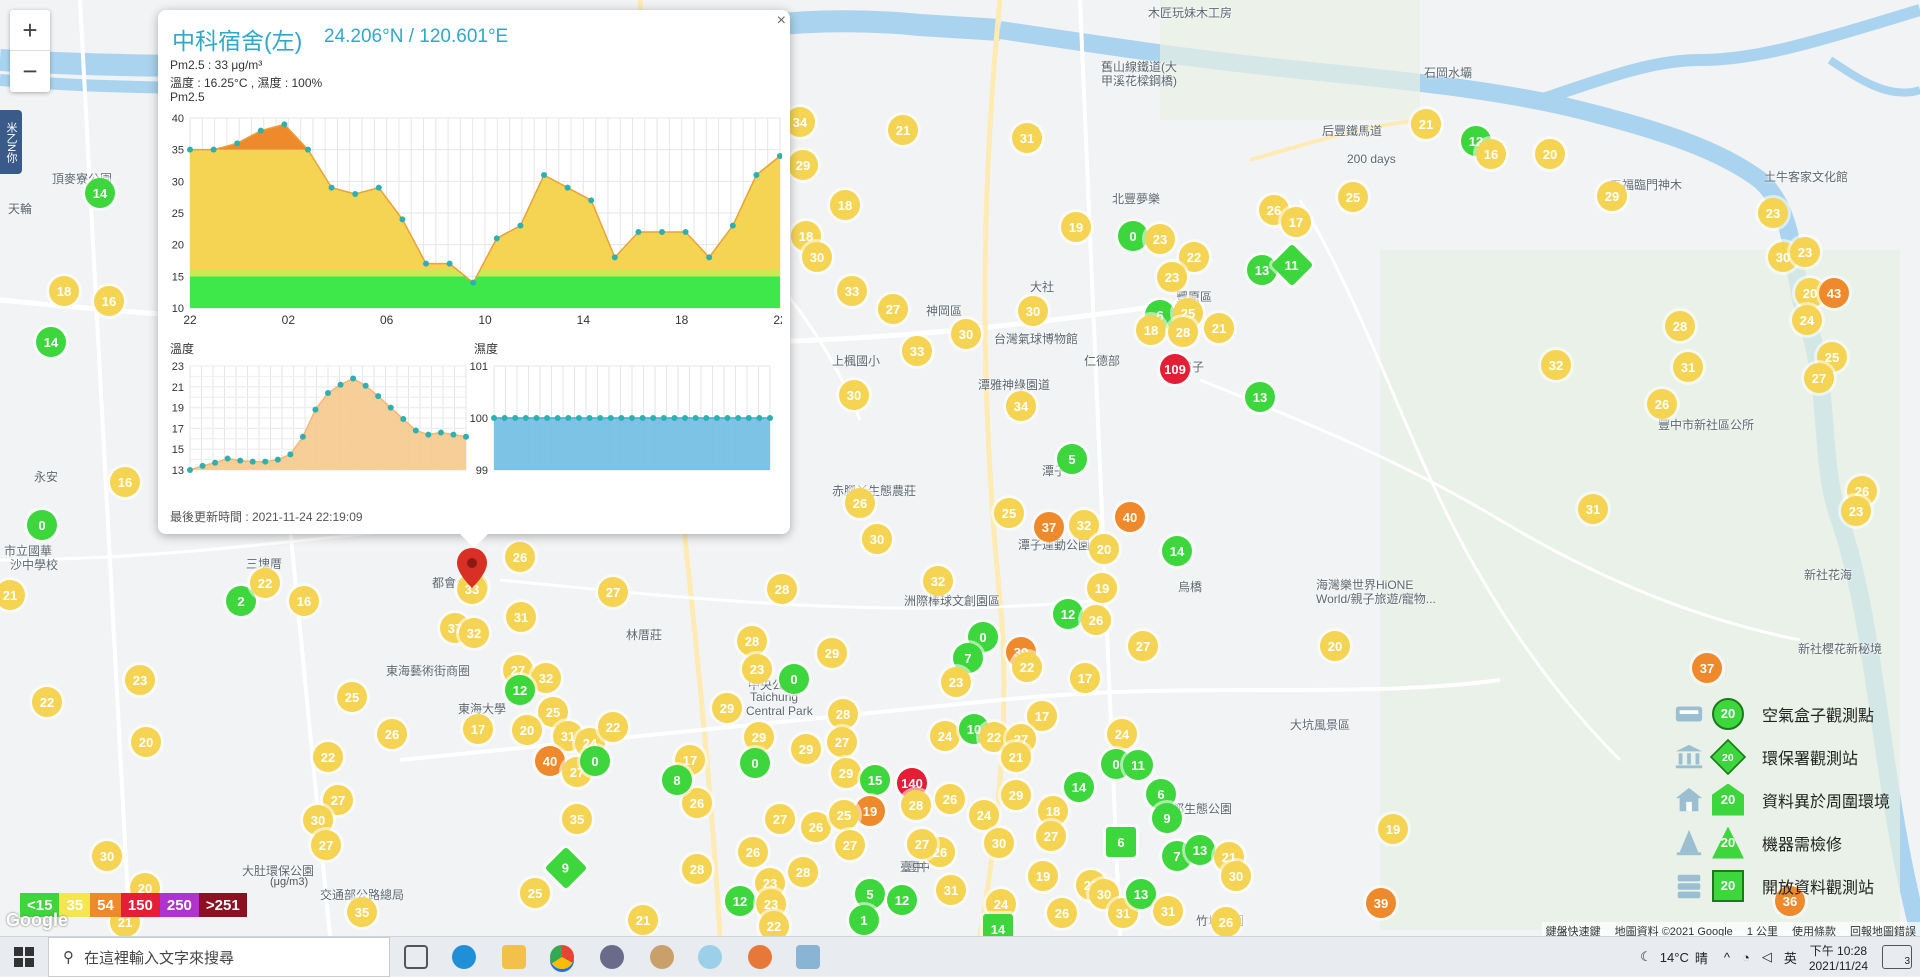 Image resolution: width=1920 pixels, height=977 pixels. Describe the element at coordinates (1296, 222) in the screenshot. I see `station-marker: 17` at that location.